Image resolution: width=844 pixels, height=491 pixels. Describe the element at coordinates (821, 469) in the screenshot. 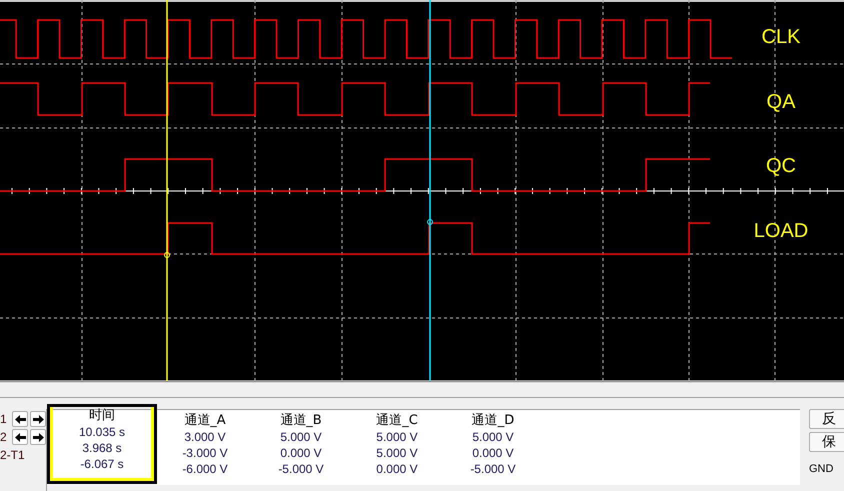

I see `ground-label: GND` at that location.